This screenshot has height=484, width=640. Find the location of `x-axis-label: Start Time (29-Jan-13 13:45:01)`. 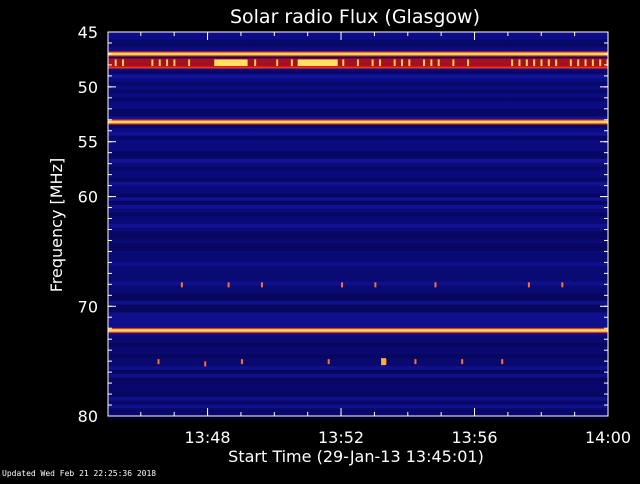

x-axis-label: Start Time (29-Jan-13 13:45:01) is located at coordinates (356, 456).